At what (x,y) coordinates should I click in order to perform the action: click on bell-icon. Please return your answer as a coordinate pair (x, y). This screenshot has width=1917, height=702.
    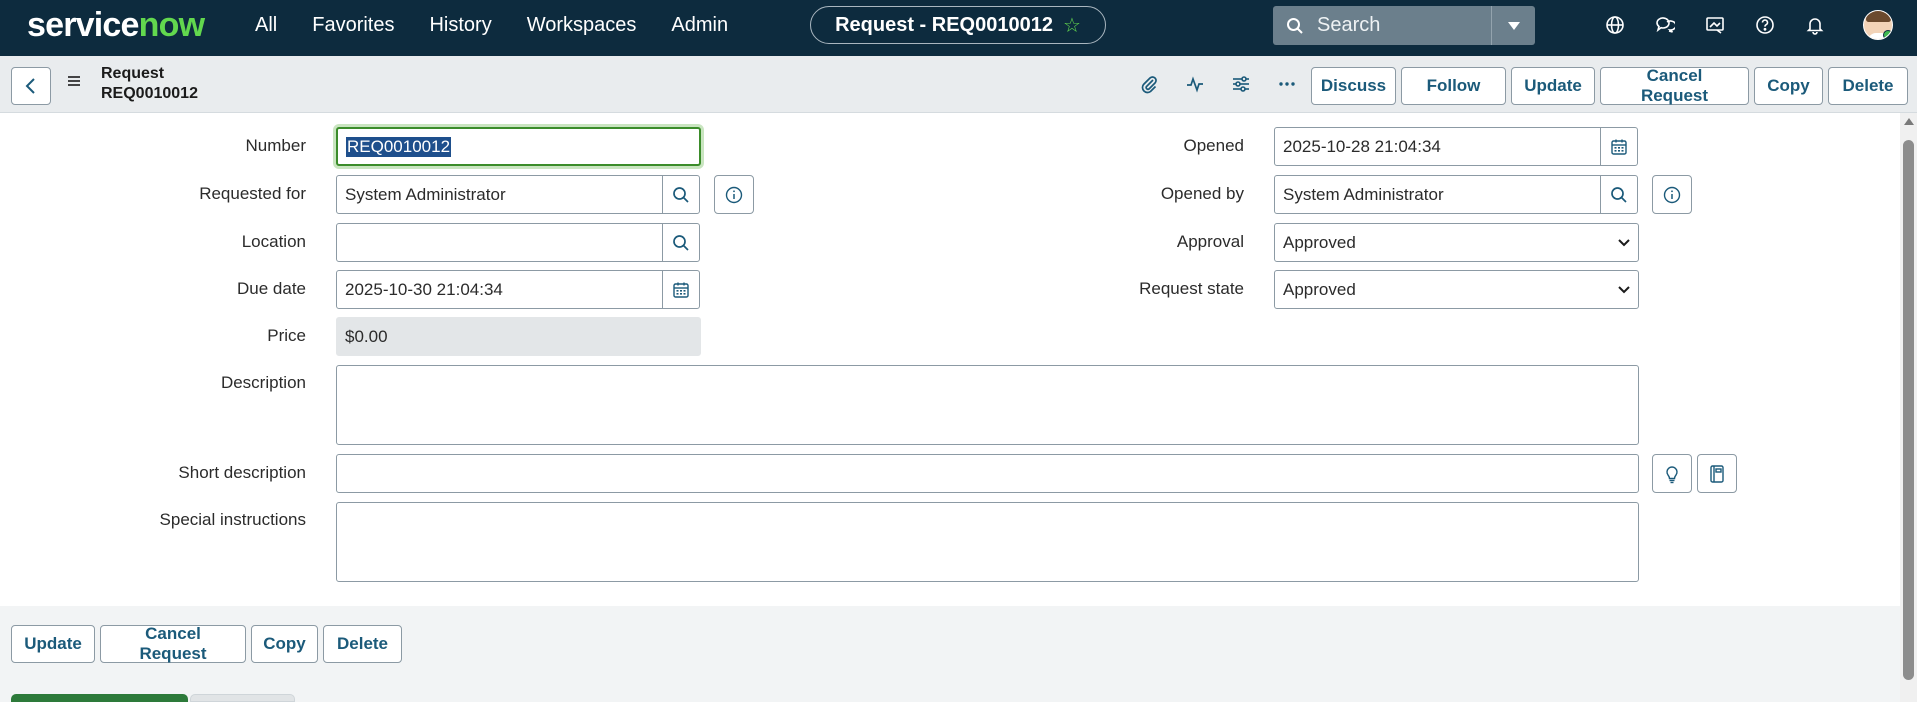
    Looking at the image, I should click on (1815, 25).